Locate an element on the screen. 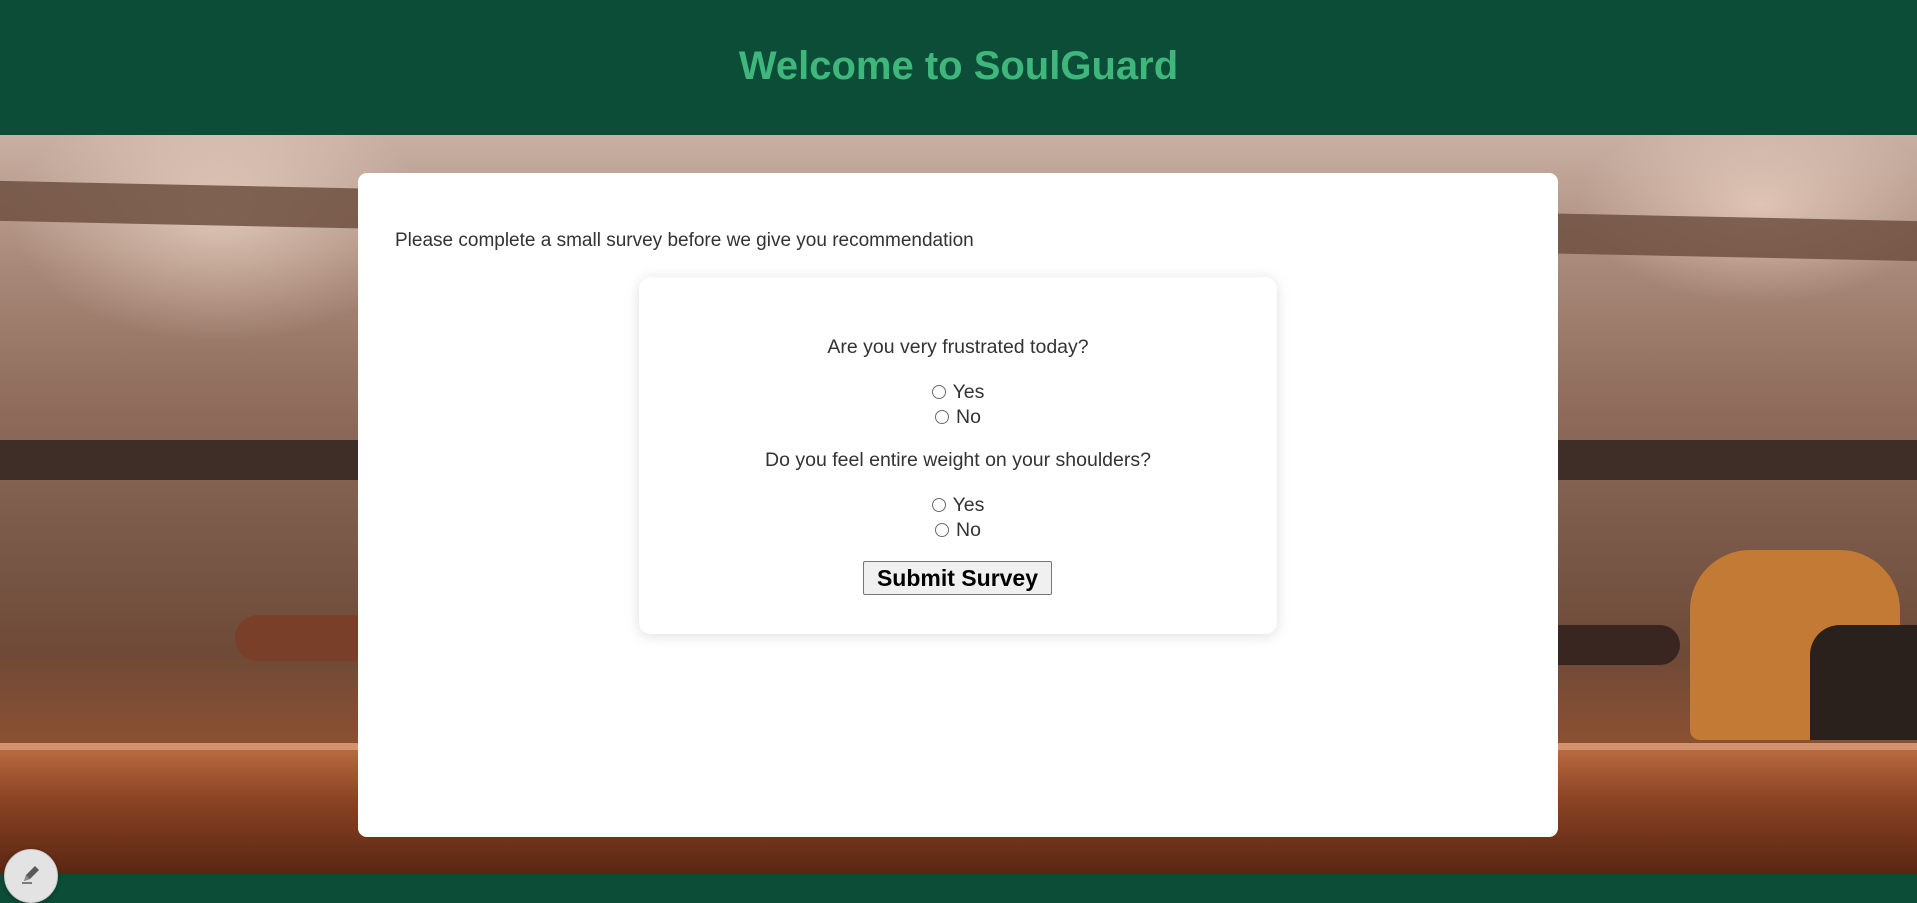 This screenshot has width=1917, height=903. page-header: Welcome to SoulGuard is located at coordinates (958, 67).